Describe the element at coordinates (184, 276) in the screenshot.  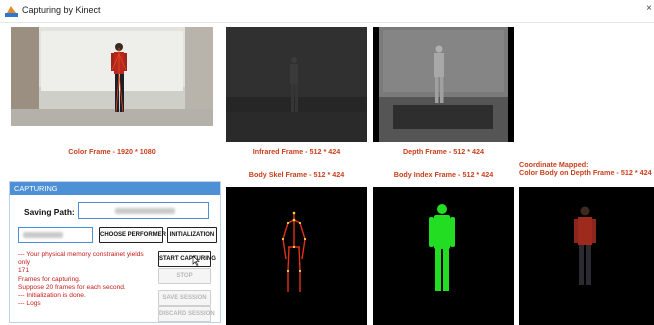
I see `stop-button: STOP` at that location.